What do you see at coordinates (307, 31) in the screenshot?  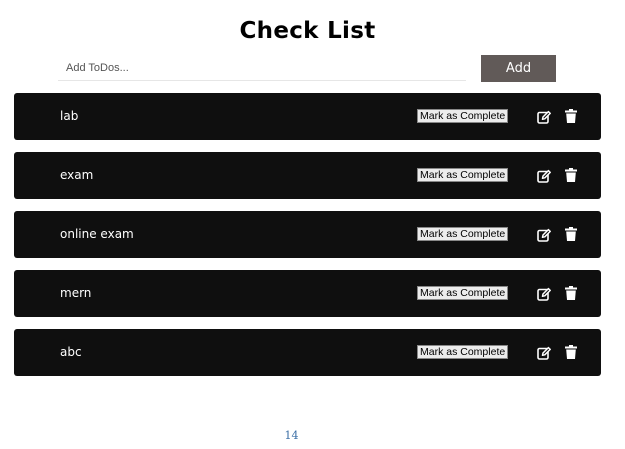 I see `page-title: Check List` at bounding box center [307, 31].